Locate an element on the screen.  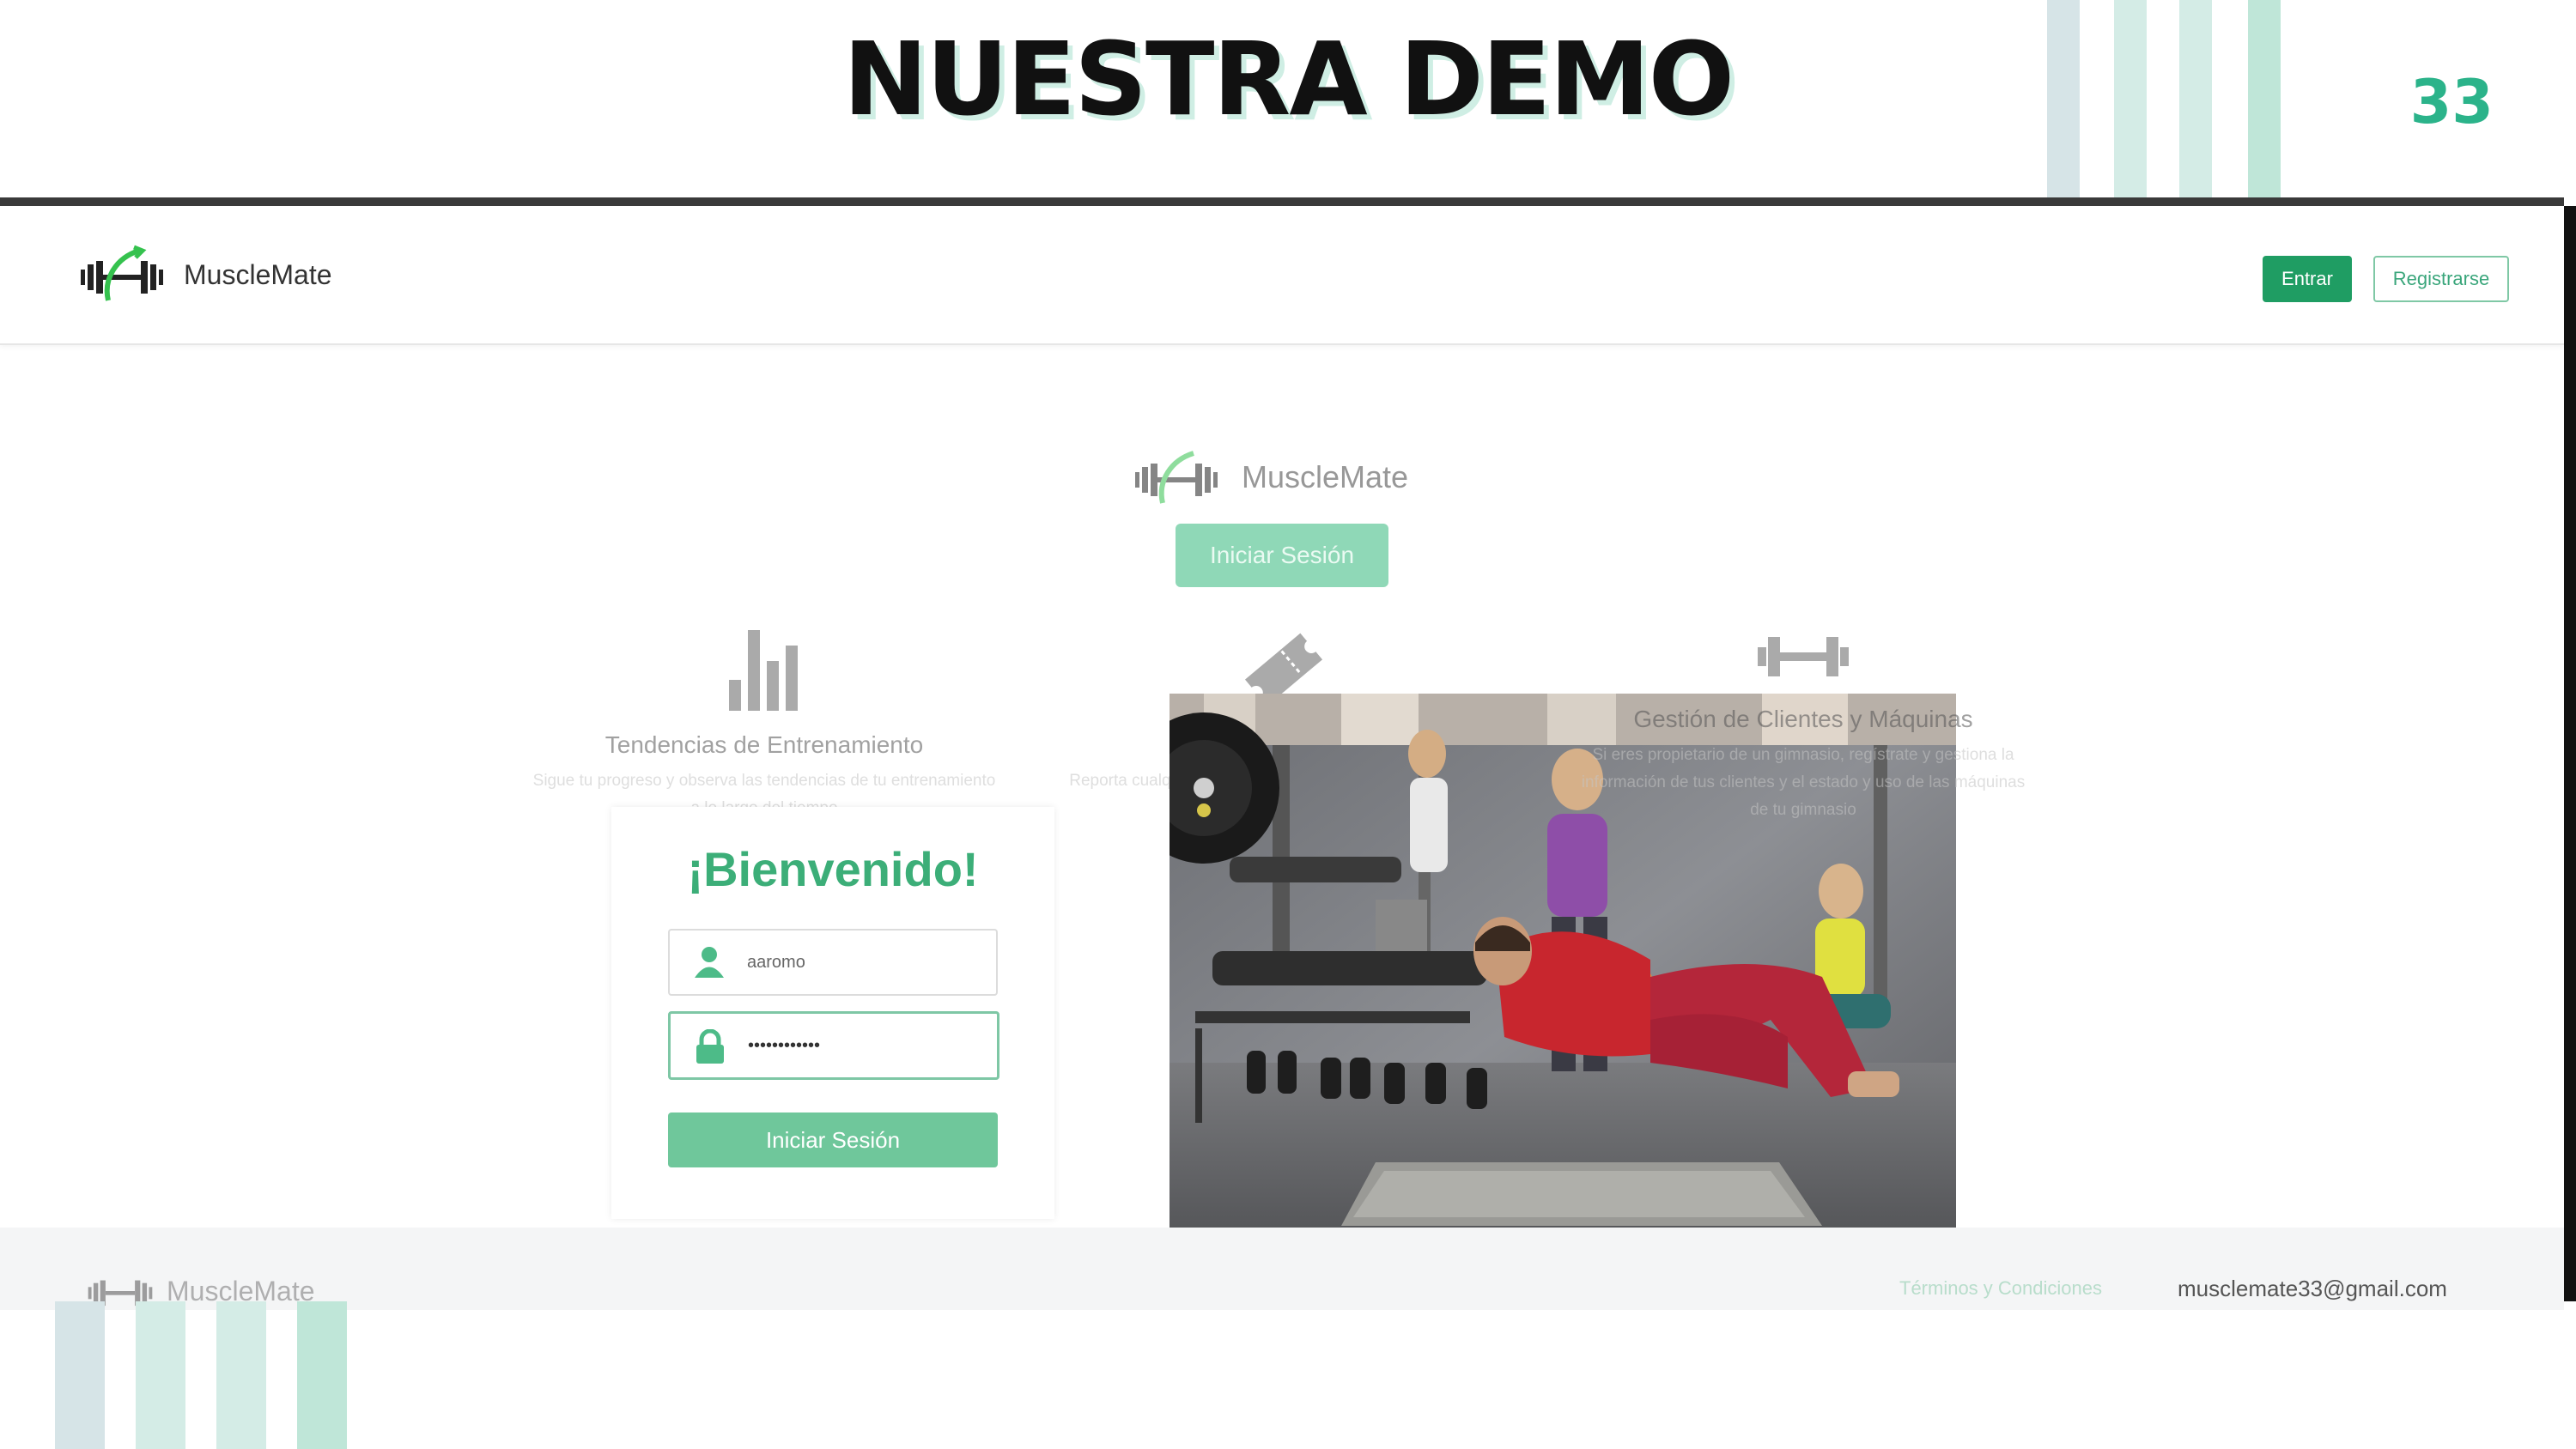
footer-brand: MuscleMate is located at coordinates (201, 1288).